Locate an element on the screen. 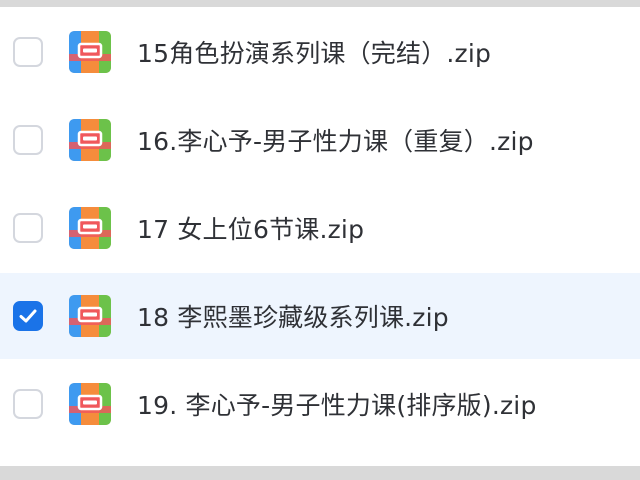 The image size is (640, 480). checkmark-icon is located at coordinates (28, 316).